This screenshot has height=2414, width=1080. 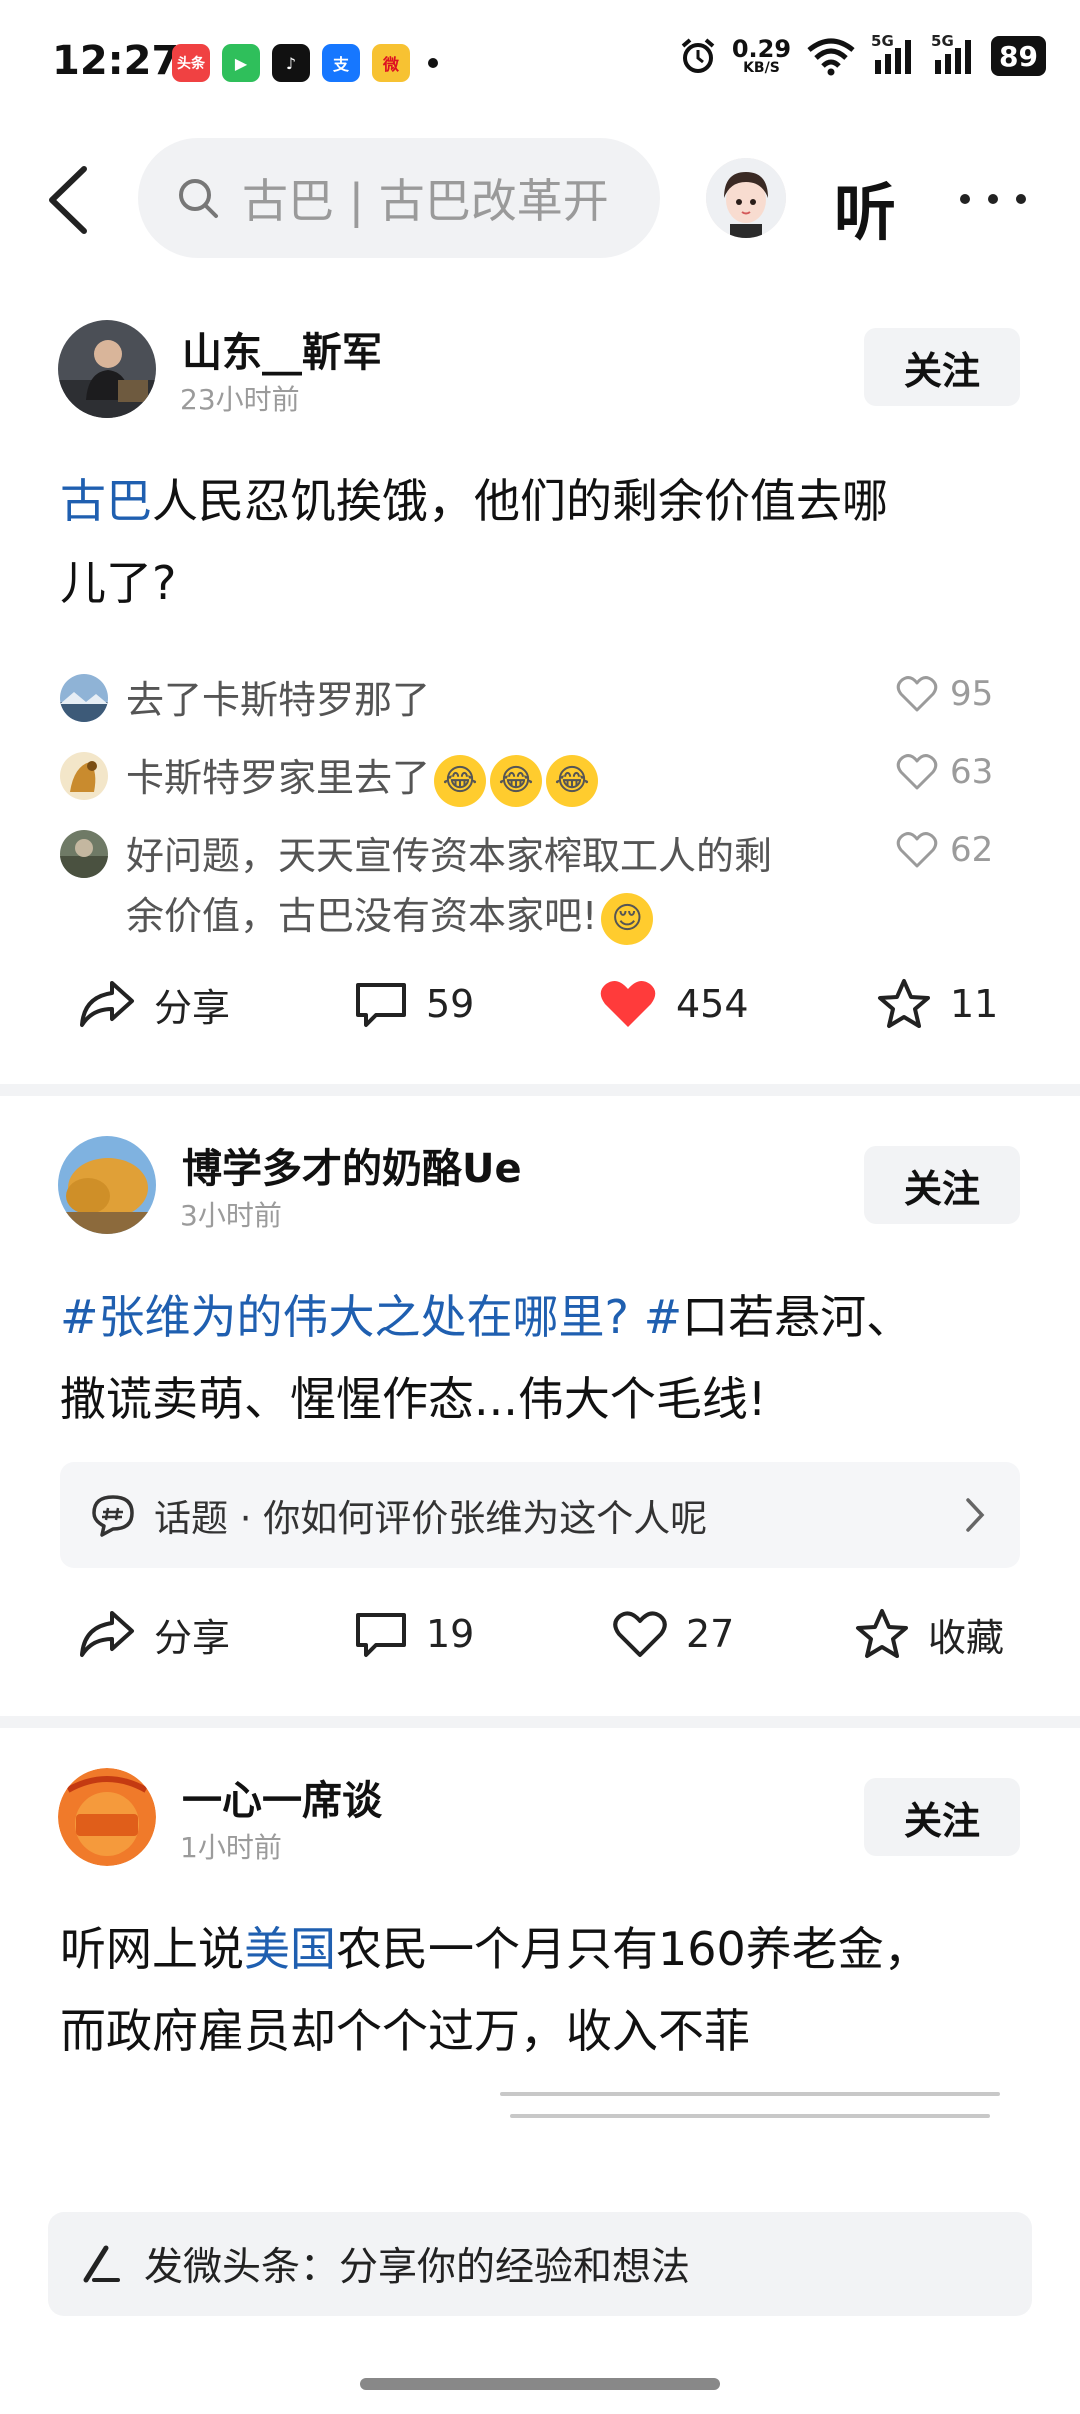 What do you see at coordinates (191, 63) in the screenshot?
I see `toutiao-app-icon: 头条` at bounding box center [191, 63].